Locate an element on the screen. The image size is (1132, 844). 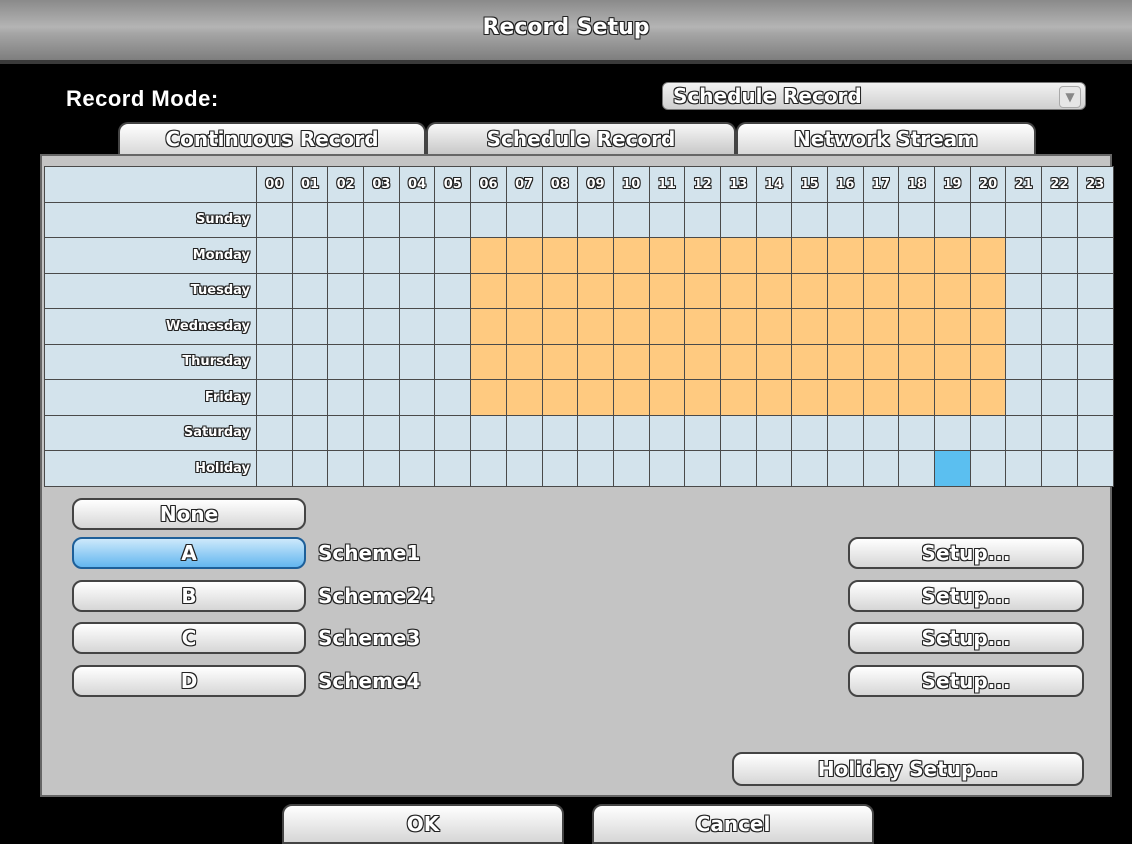
hour-header-17: 17 is located at coordinates (881, 184).